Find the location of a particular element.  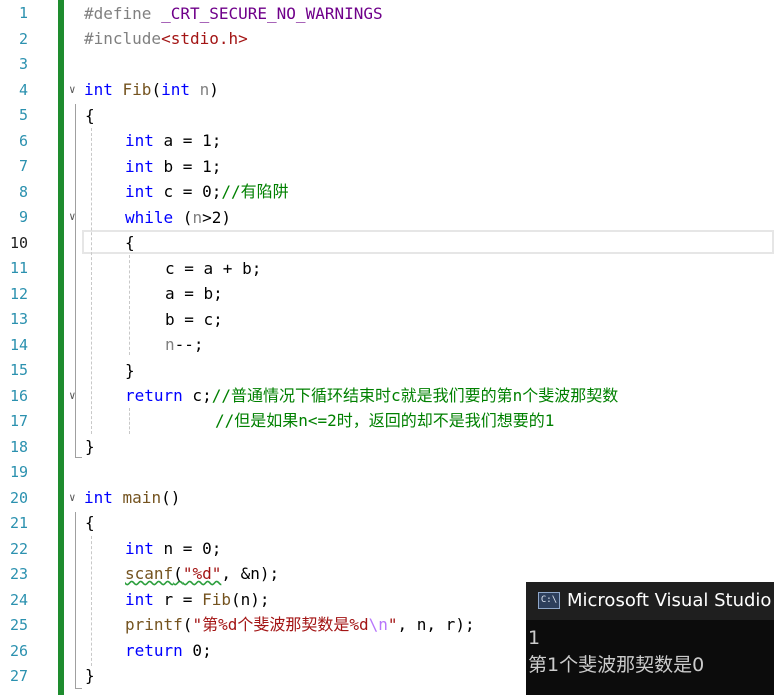

line-number: 14 is located at coordinates (14, 346).